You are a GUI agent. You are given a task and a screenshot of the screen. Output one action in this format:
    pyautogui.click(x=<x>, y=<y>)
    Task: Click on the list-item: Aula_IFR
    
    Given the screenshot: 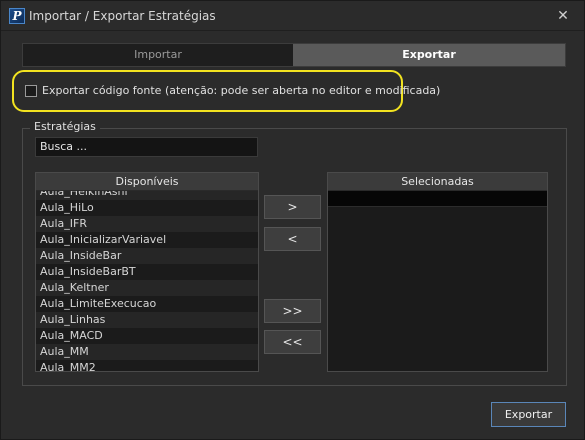 What is the action you would take?
    pyautogui.click(x=147, y=224)
    